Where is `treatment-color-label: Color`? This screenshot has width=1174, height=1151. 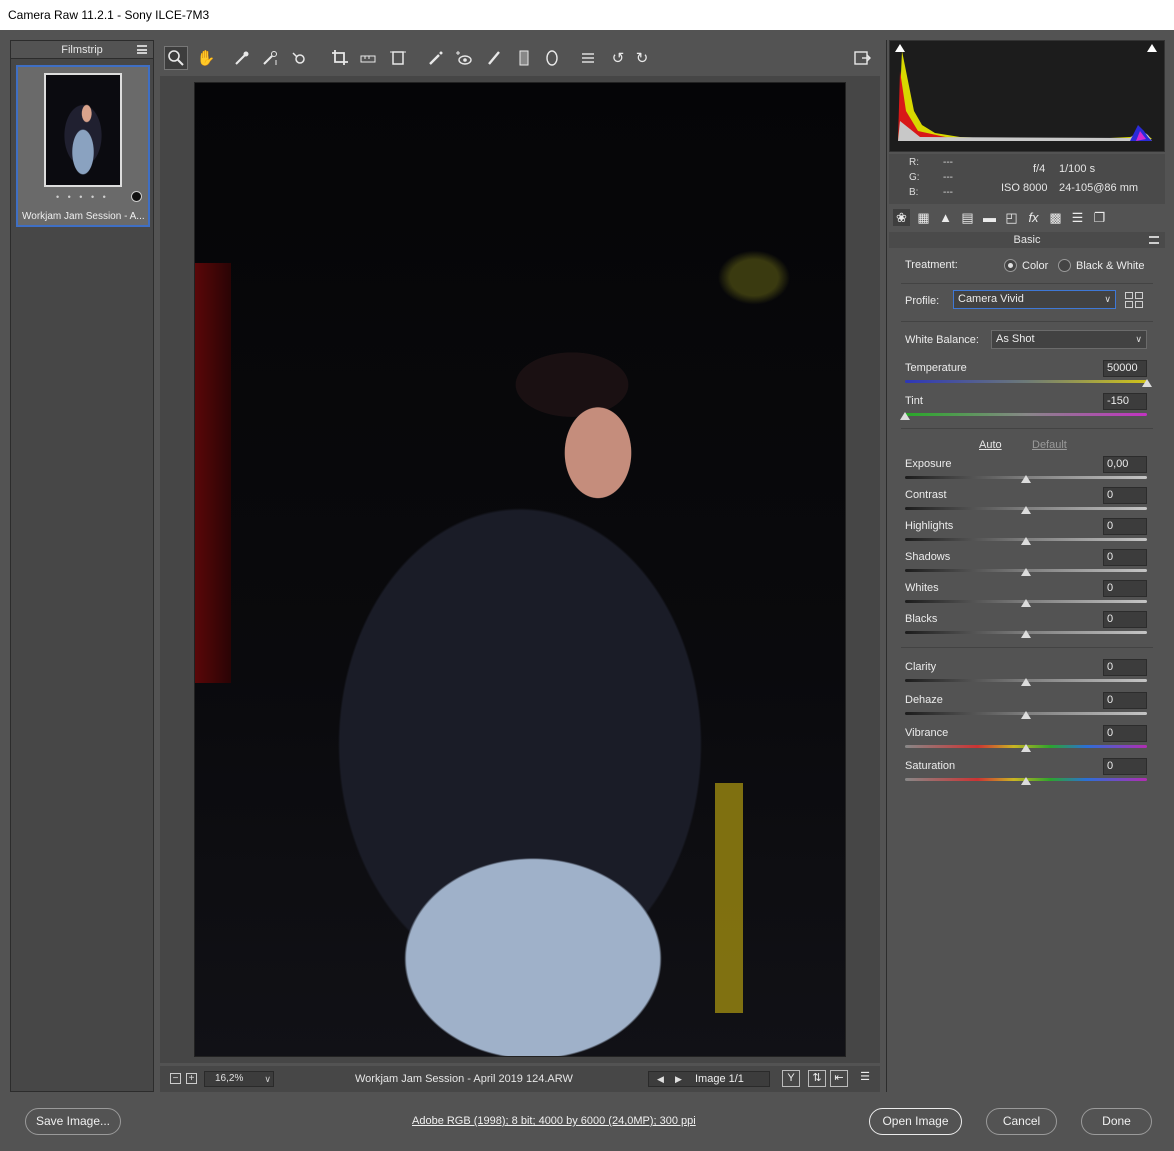
treatment-color-label: Color is located at coordinates (1035, 266).